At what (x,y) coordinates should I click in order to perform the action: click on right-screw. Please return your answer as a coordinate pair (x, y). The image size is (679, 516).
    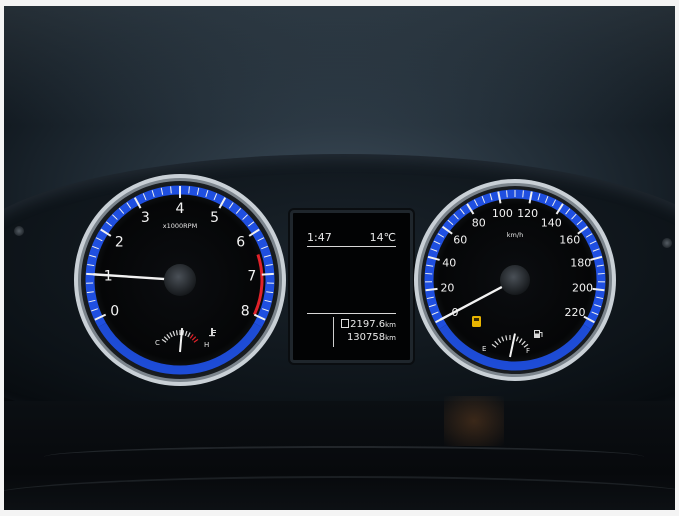
    Looking at the image, I should click on (667, 243).